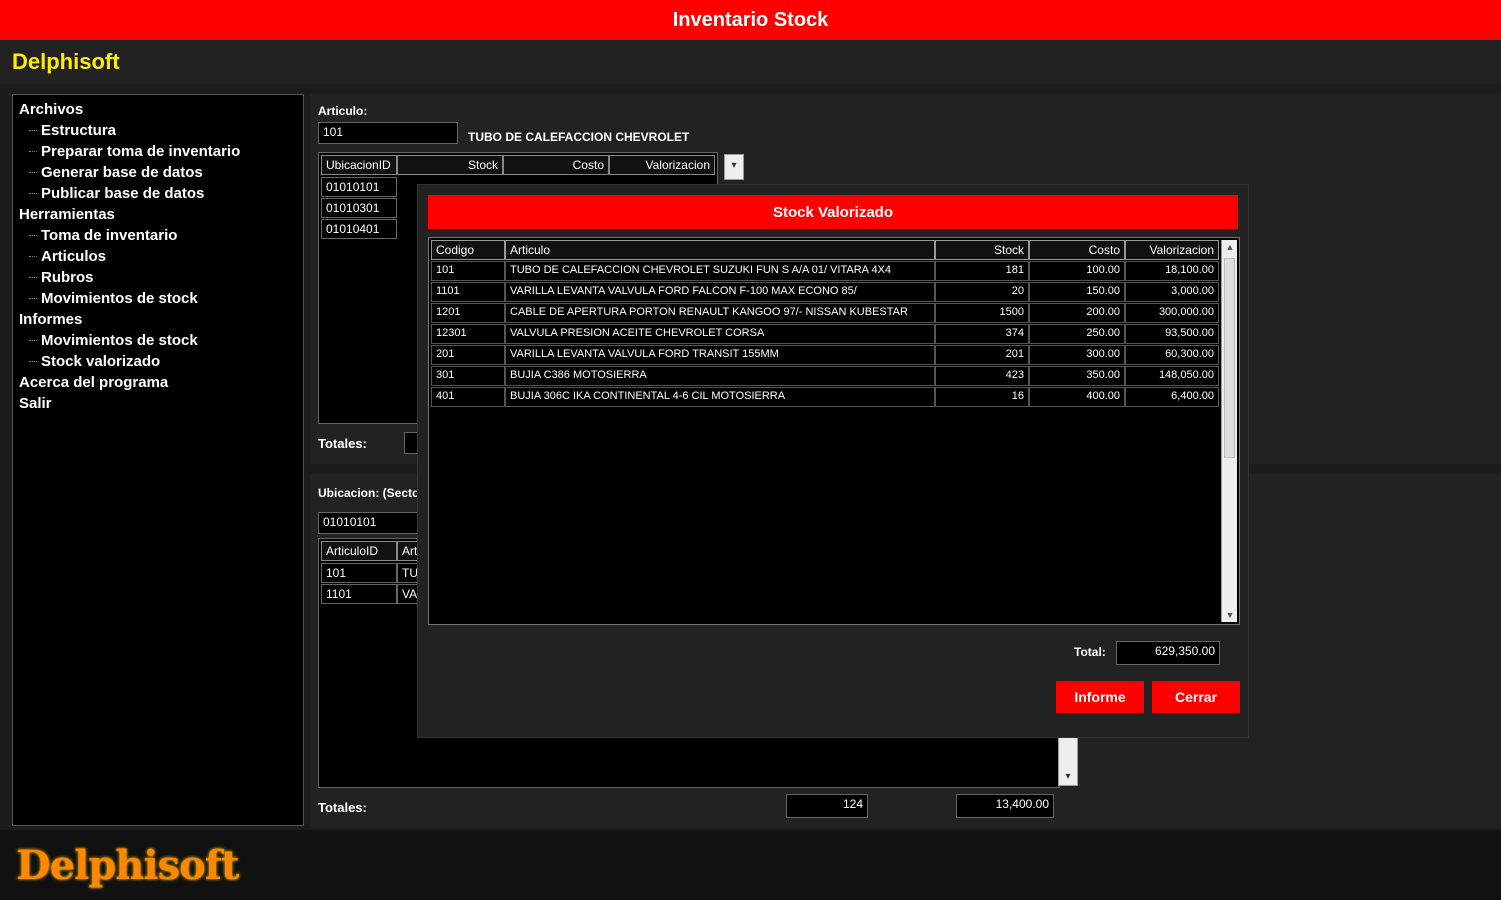 Image resolution: width=1501 pixels, height=900 pixels. Describe the element at coordinates (158, 130) in the screenshot. I see `tree-item: Estructura` at that location.